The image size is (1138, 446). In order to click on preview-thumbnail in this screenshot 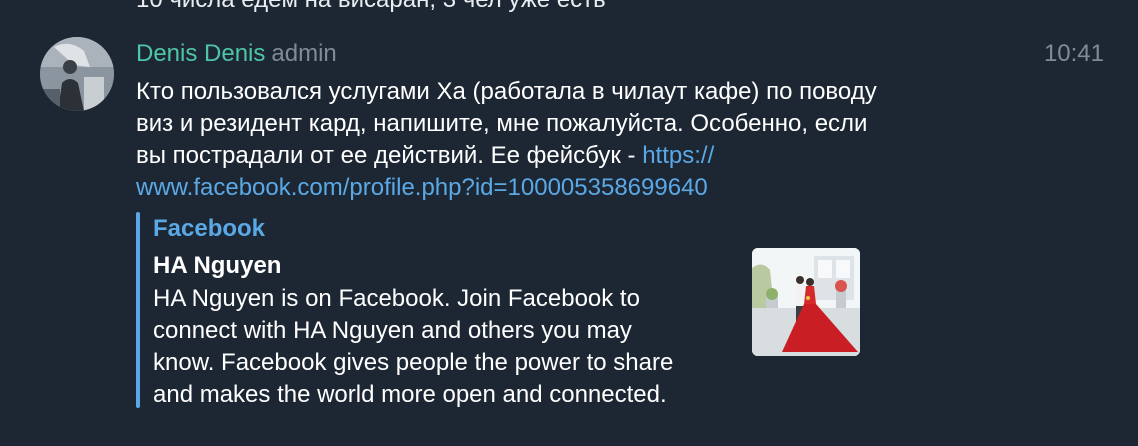, I will do `click(806, 302)`.